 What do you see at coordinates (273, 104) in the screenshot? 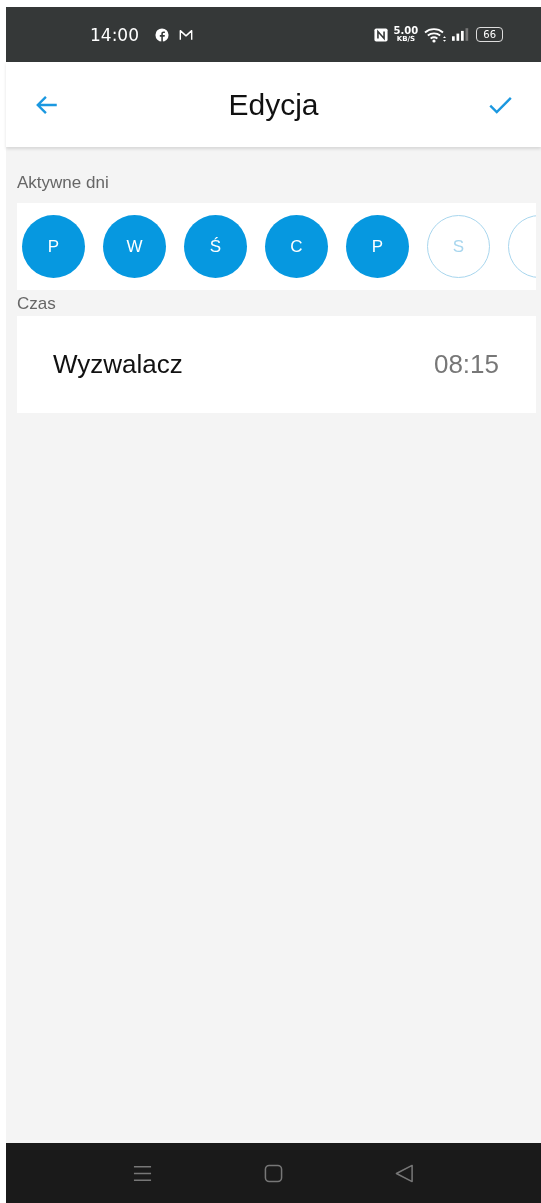
I see `screen-title: Edycja` at bounding box center [273, 104].